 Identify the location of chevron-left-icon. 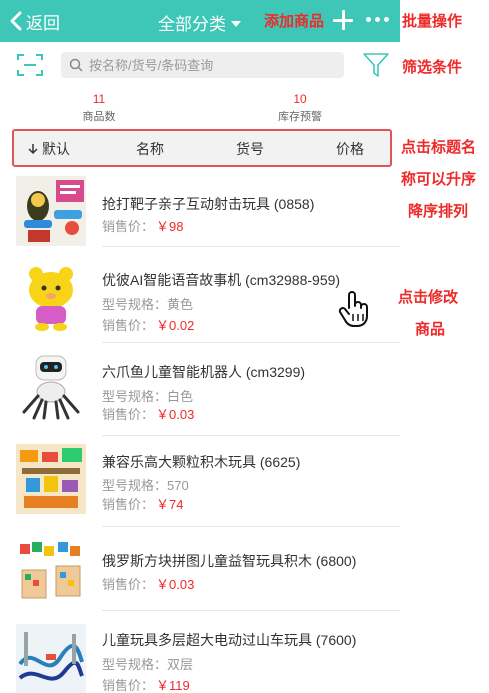
(16, 21).